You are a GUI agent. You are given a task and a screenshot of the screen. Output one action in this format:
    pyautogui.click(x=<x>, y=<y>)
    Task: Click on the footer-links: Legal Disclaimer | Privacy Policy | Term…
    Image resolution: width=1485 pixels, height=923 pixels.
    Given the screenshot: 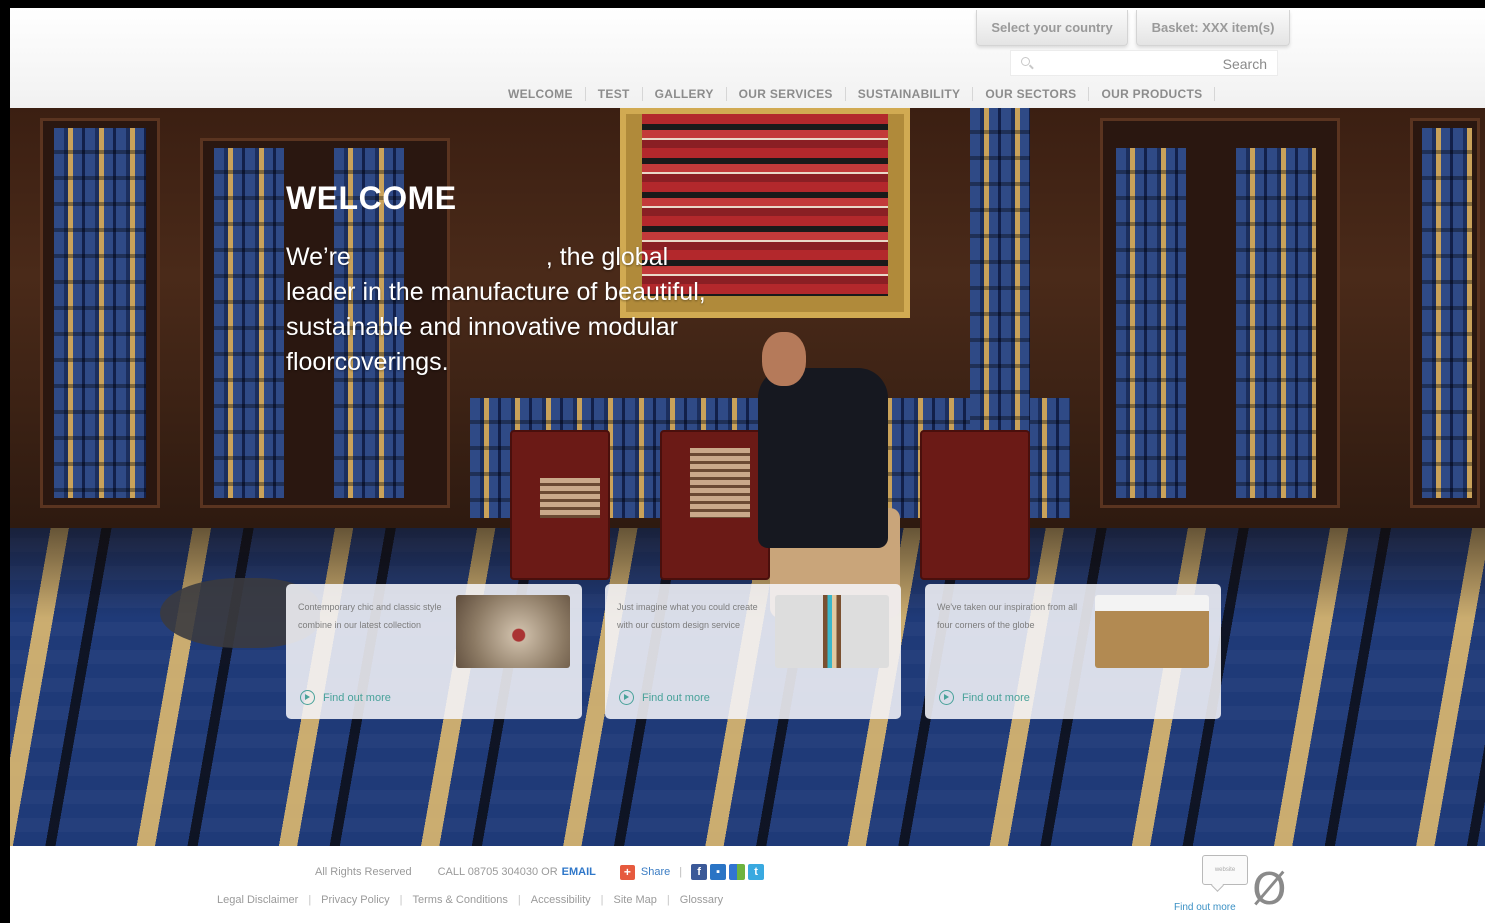 What is the action you would take?
    pyautogui.click(x=470, y=900)
    